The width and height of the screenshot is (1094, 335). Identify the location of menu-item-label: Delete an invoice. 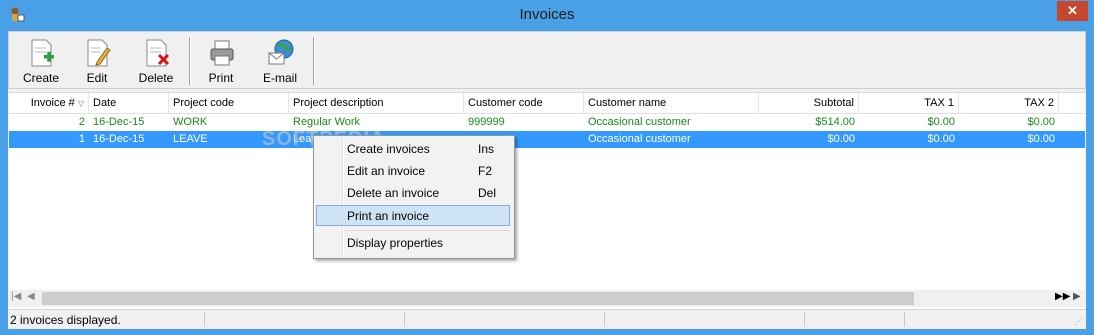
(393, 193).